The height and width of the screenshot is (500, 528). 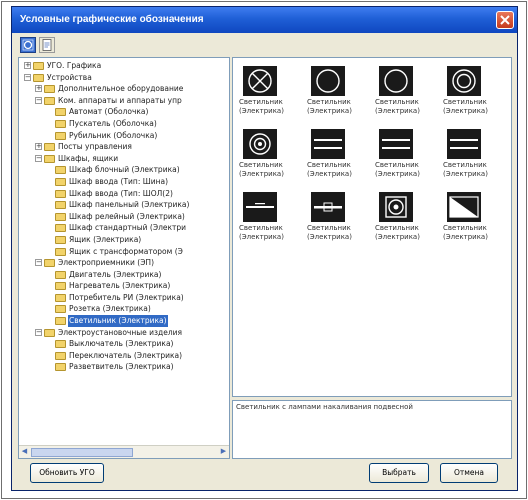 I want to click on title-bar: Условные графические обозначения, so click(x=264, y=20).